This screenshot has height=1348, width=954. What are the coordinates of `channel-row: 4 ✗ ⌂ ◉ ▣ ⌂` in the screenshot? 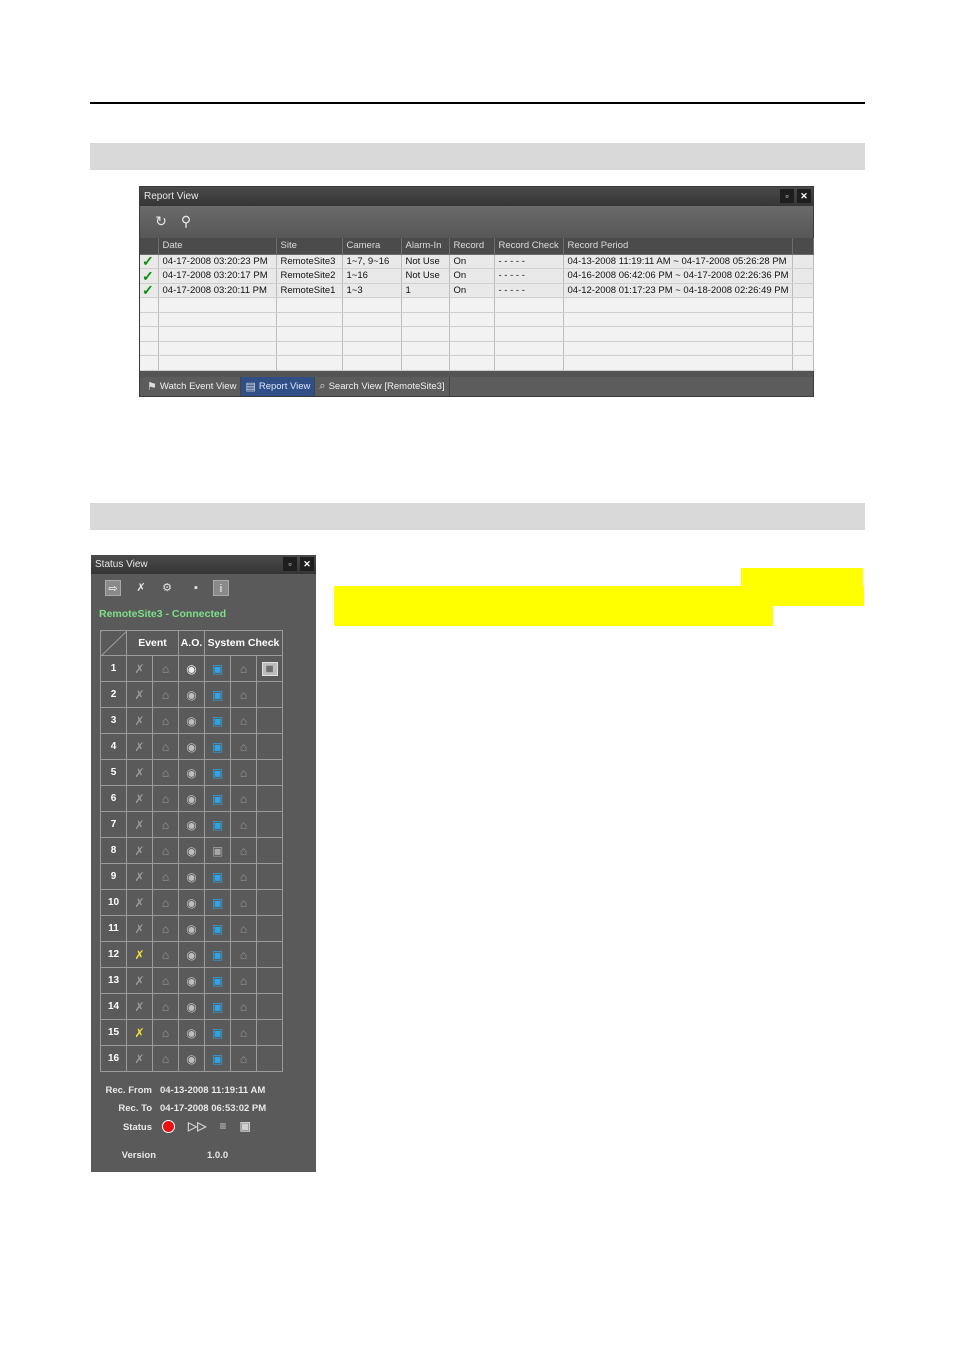 It's located at (191, 746).